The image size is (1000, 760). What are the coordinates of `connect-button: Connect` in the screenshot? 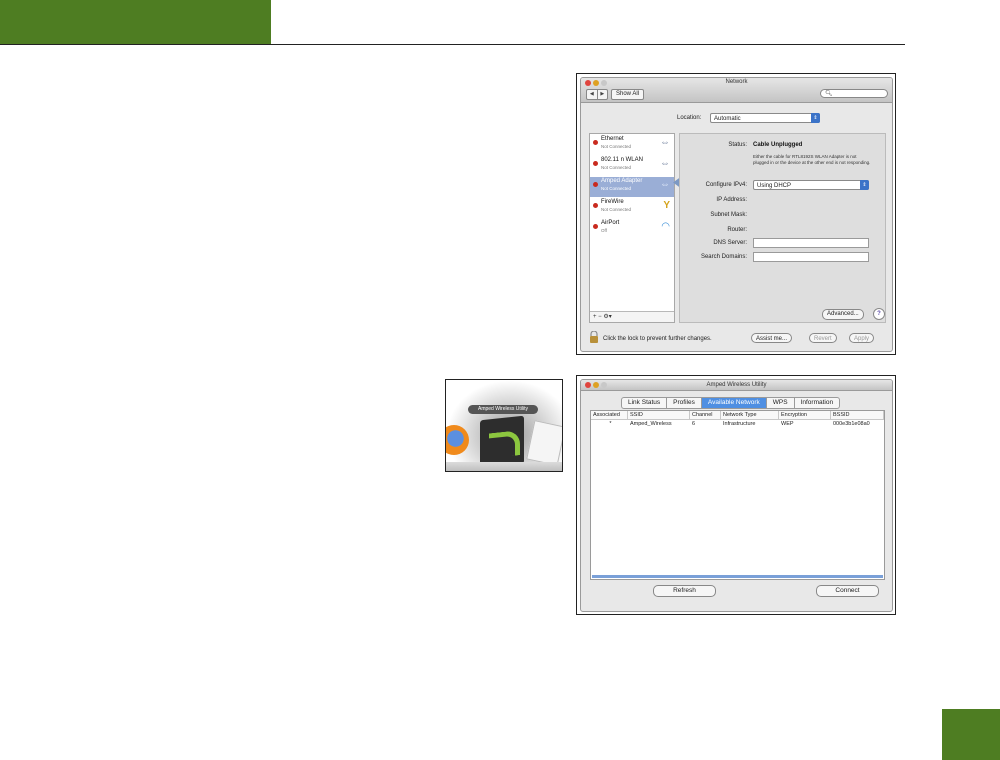 It's located at (847, 591).